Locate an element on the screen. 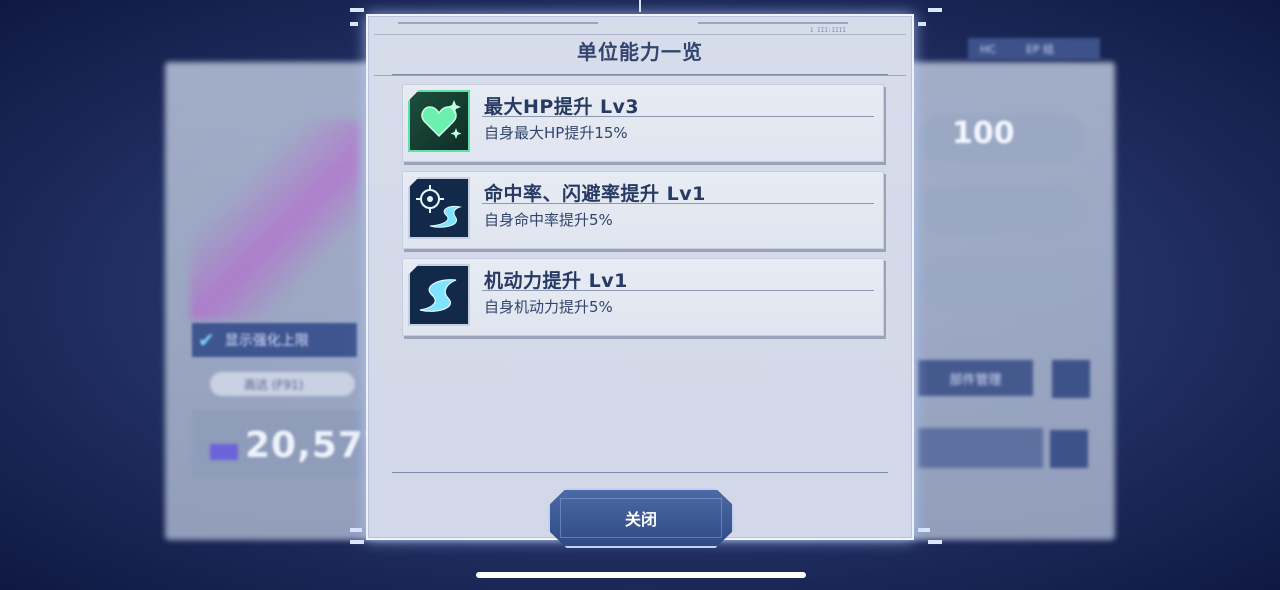 Image resolution: width=1280 pixels, height=590 pixels. background-parts-button-label: 部件管理 is located at coordinates (975, 380).